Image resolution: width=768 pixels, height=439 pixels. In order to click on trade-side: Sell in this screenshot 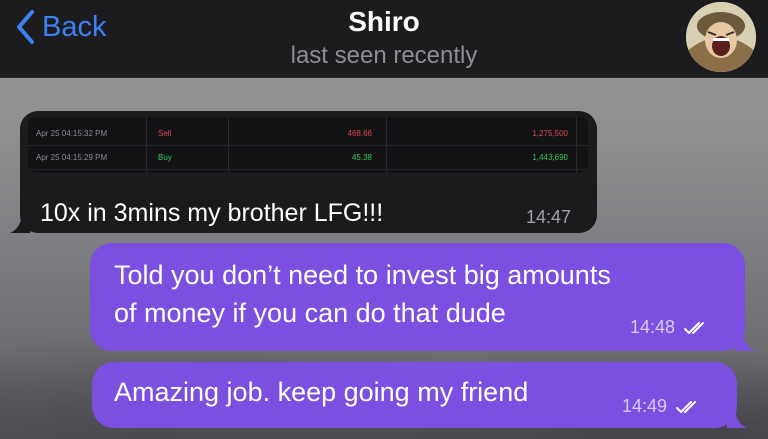, I will do `click(165, 133)`.